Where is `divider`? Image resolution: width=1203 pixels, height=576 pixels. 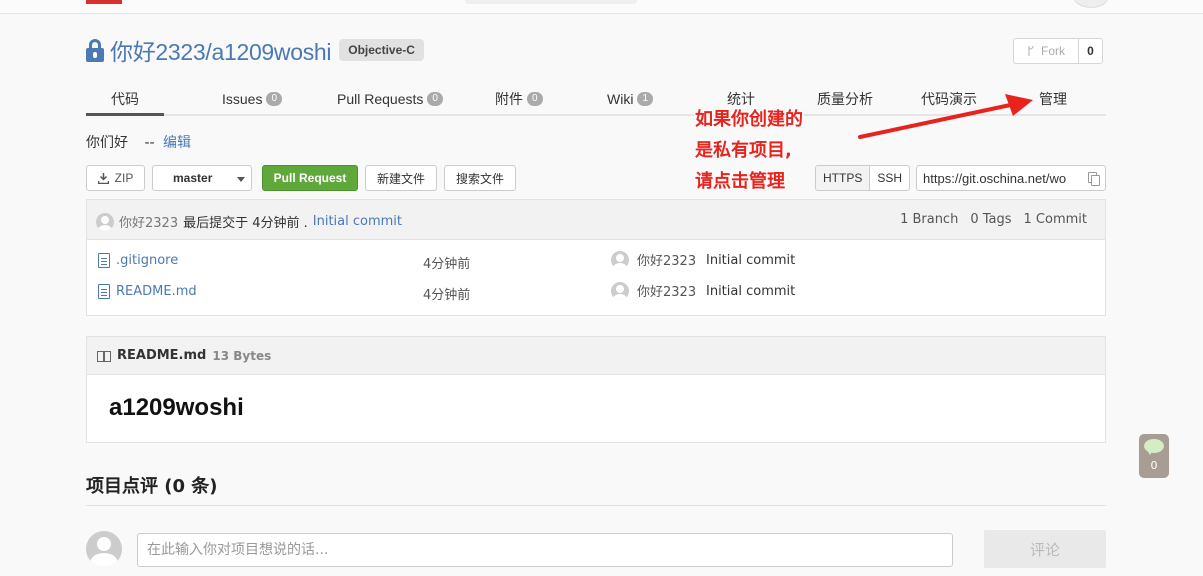 divider is located at coordinates (596, 505).